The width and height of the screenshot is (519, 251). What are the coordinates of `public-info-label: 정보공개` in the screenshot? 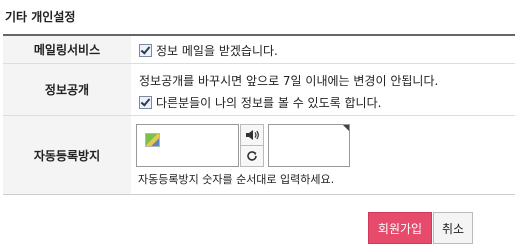 It's located at (67, 89).